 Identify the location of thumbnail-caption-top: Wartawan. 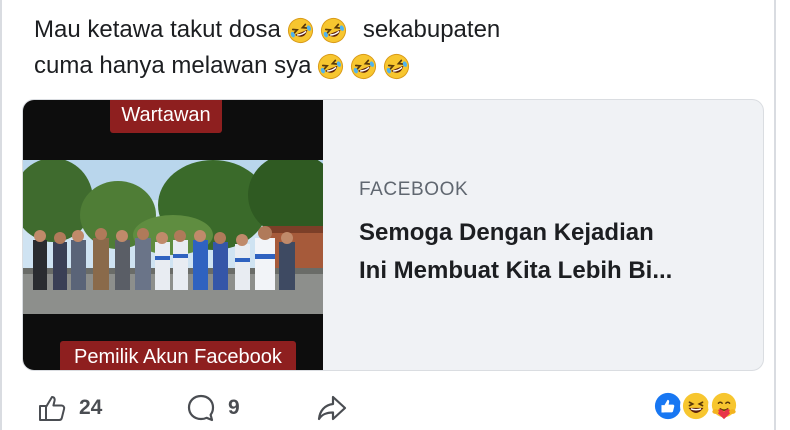
(166, 116).